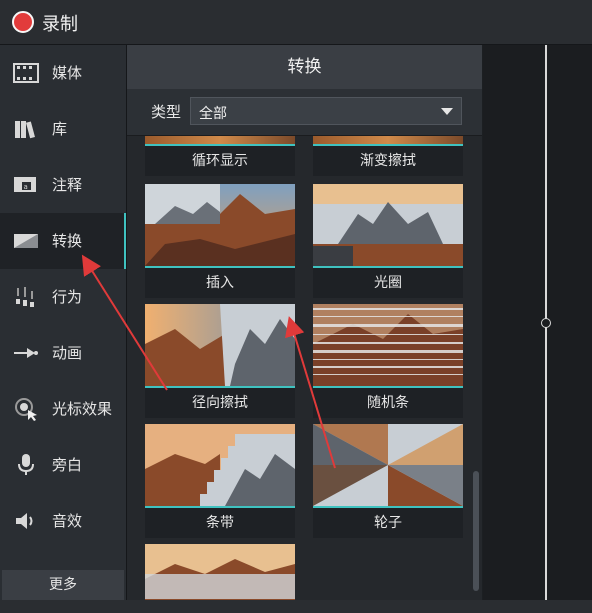 The width and height of the screenshot is (592, 613). I want to click on sidebar-item-behaviors: 行为, so click(63, 297).